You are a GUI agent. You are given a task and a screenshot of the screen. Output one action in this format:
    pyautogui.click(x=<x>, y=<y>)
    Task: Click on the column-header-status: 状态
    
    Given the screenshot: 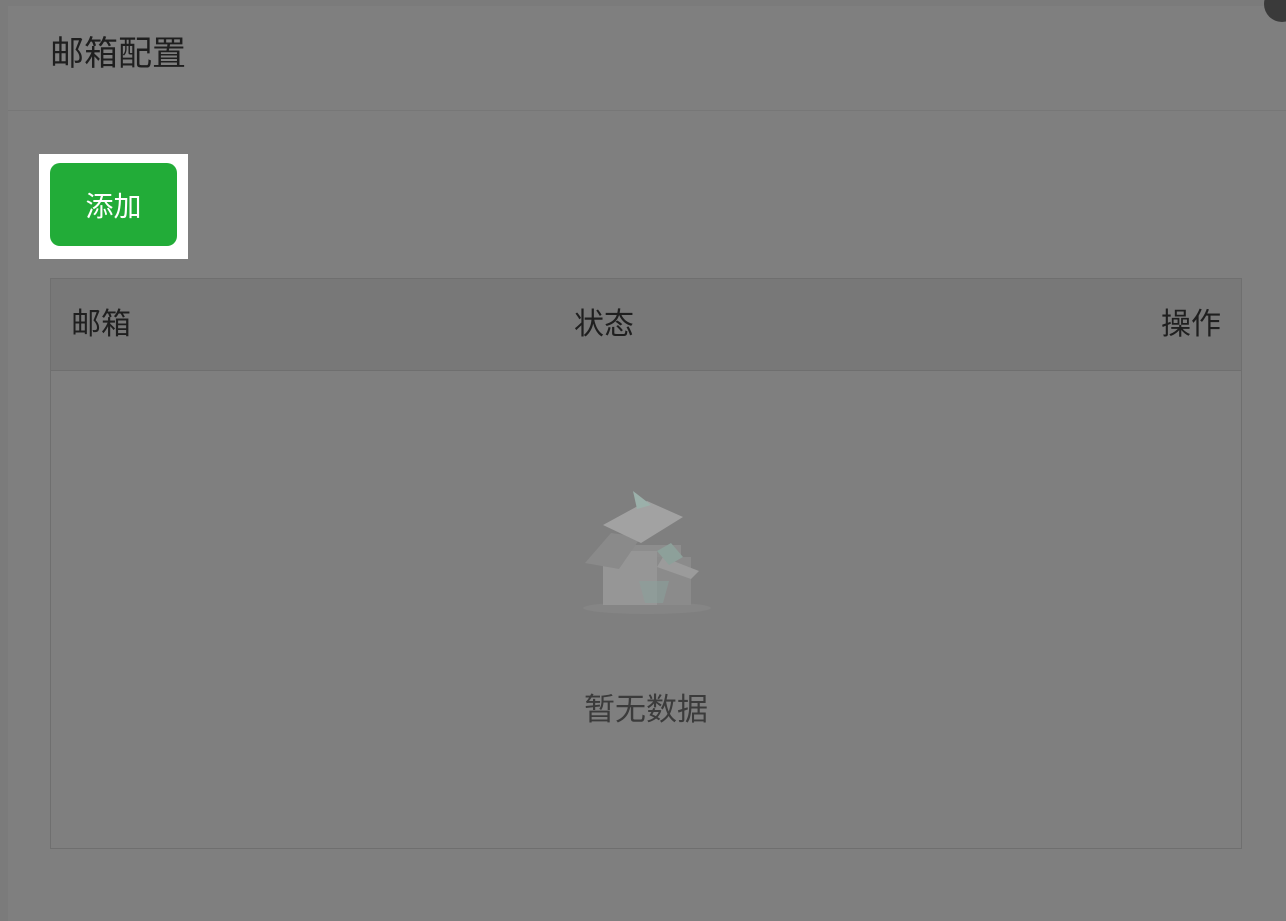 What is the action you would take?
    pyautogui.click(x=604, y=324)
    